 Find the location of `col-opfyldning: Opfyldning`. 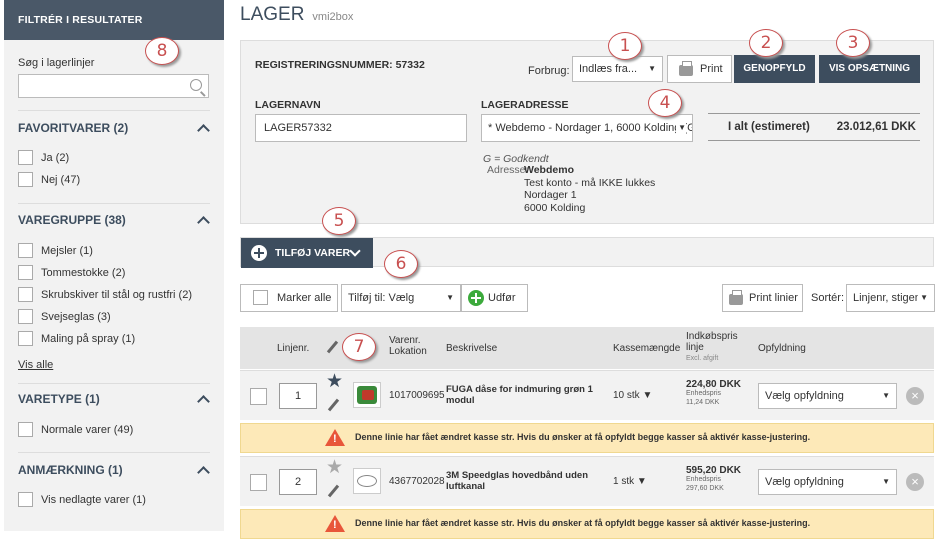

col-opfyldning: Opfyldning is located at coordinates (782, 348).